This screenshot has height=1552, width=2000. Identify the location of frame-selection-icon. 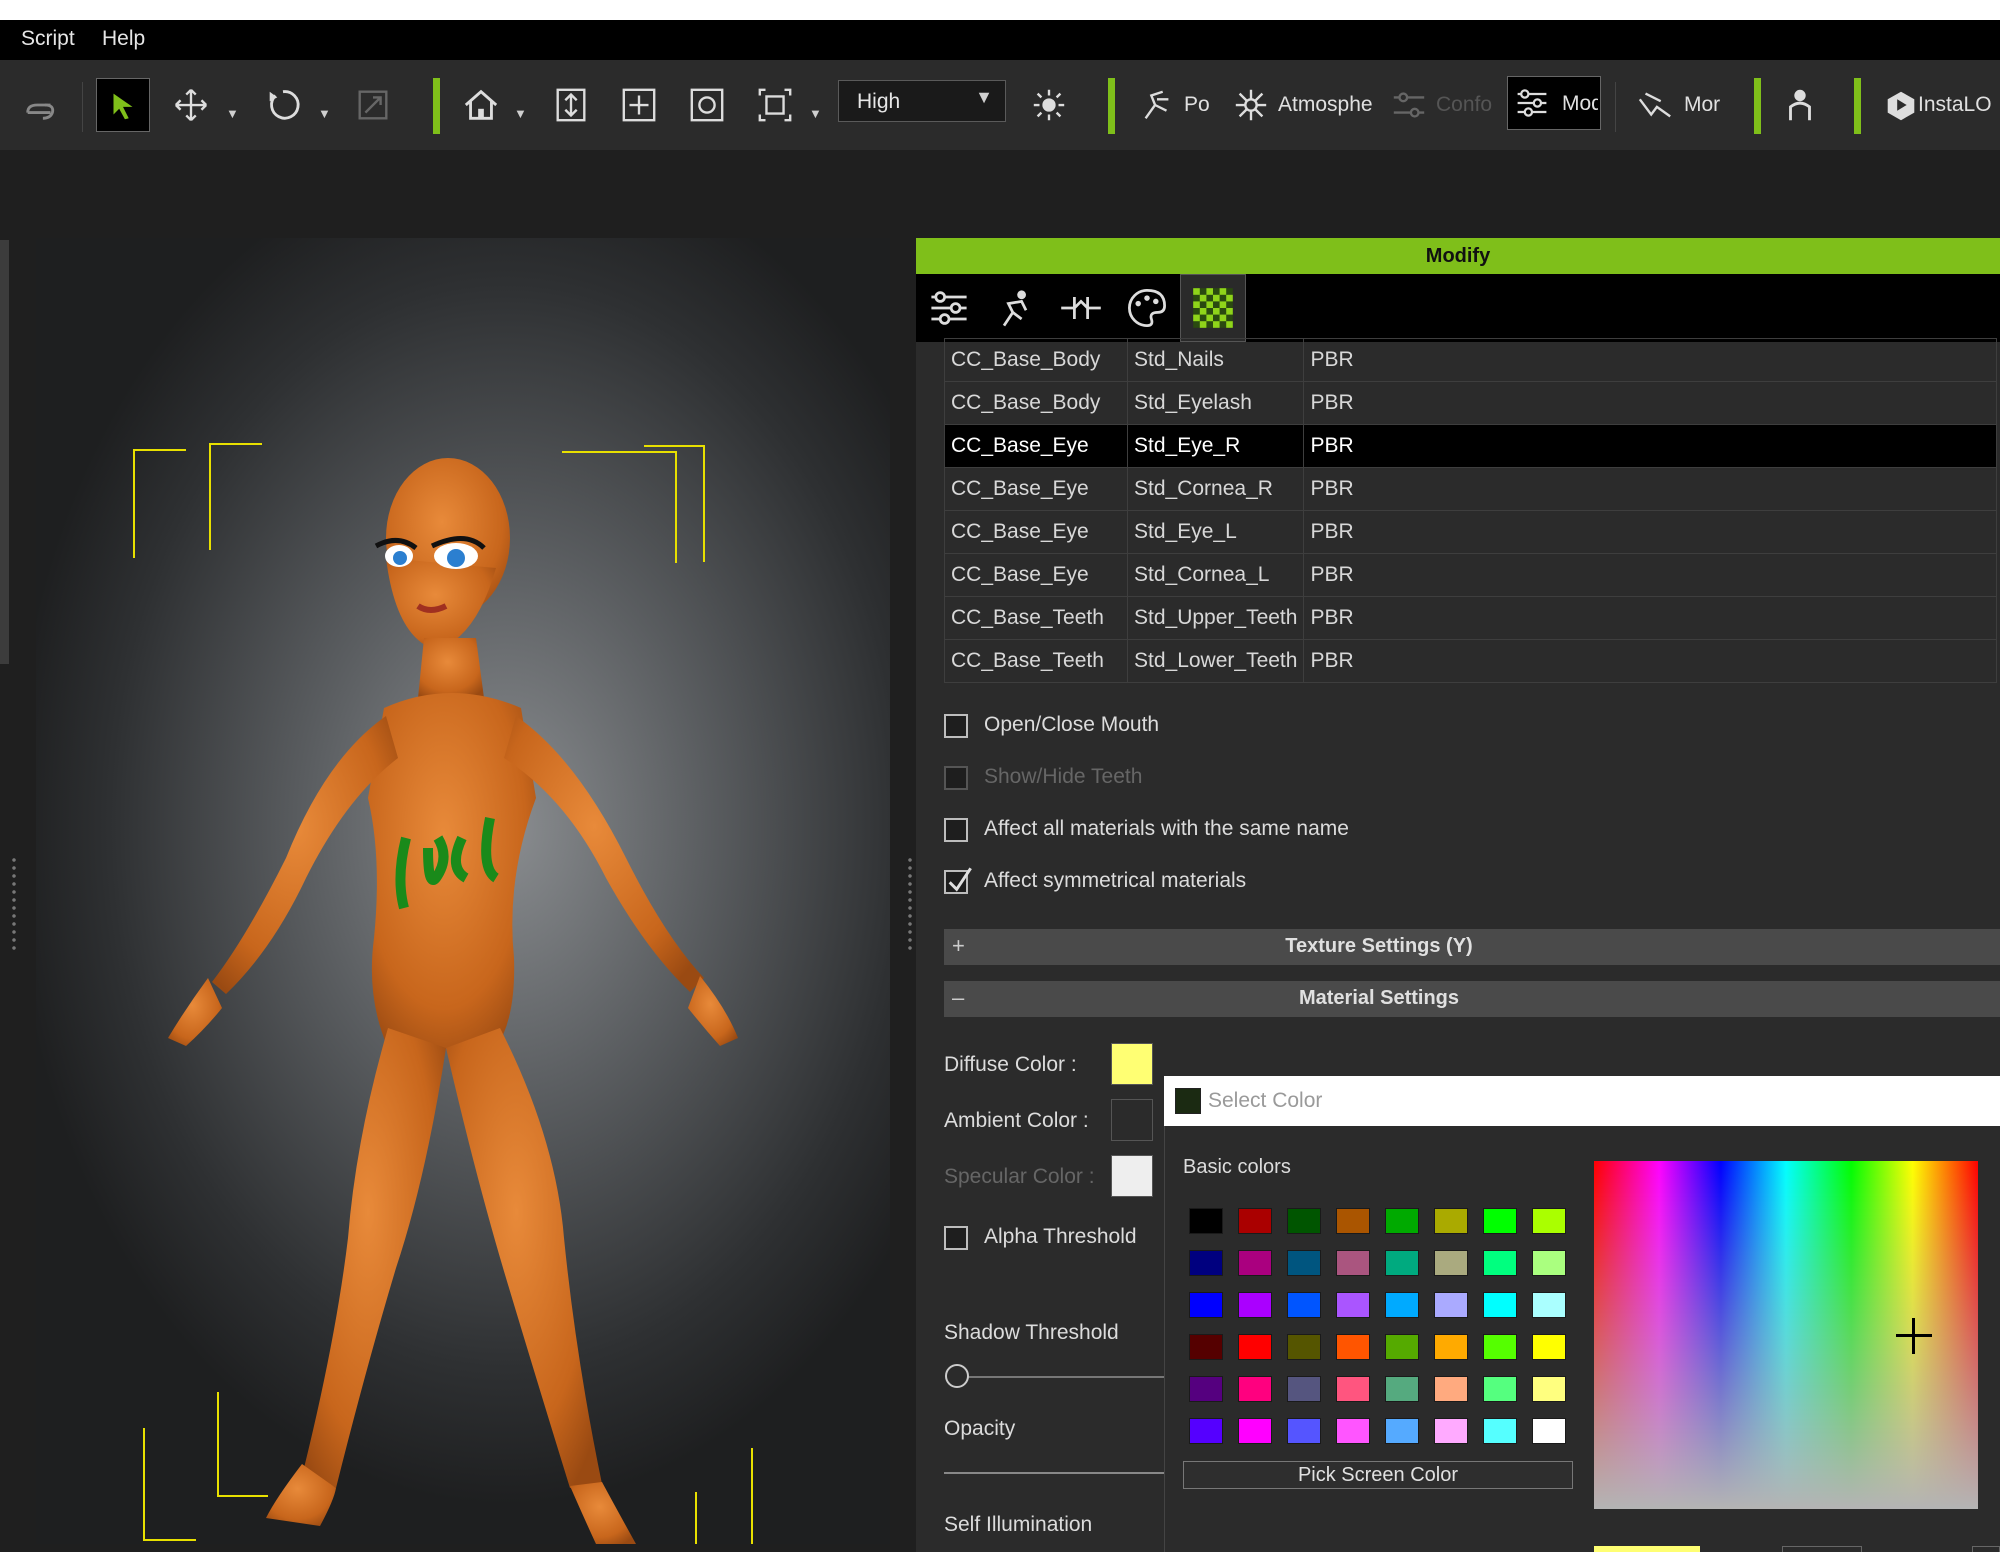
(775, 105).